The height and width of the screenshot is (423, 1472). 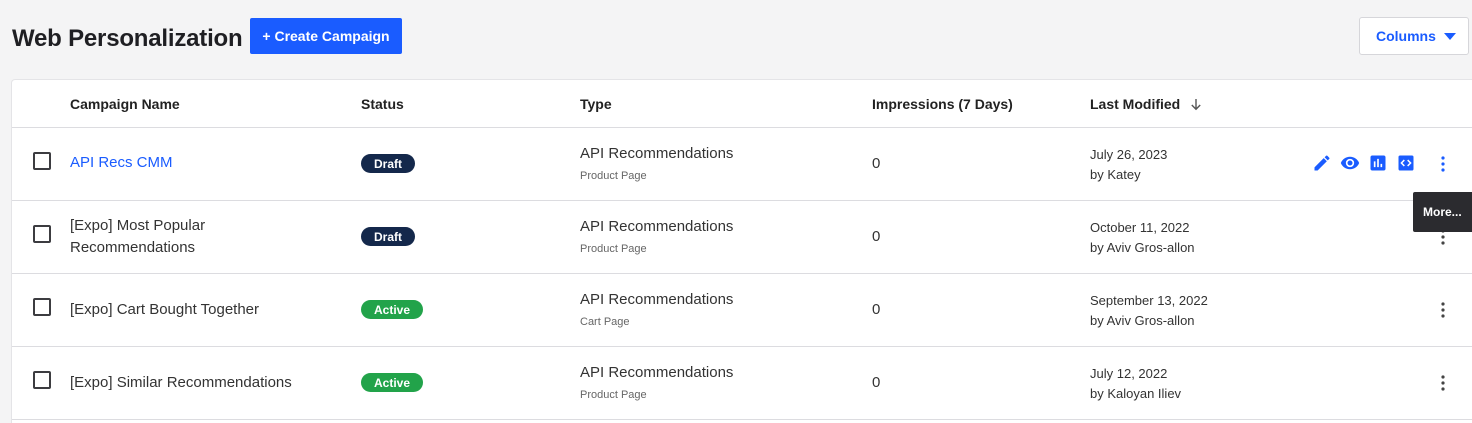 What do you see at coordinates (1140, 227) in the screenshot?
I see `modified-date: October 11, 2022` at bounding box center [1140, 227].